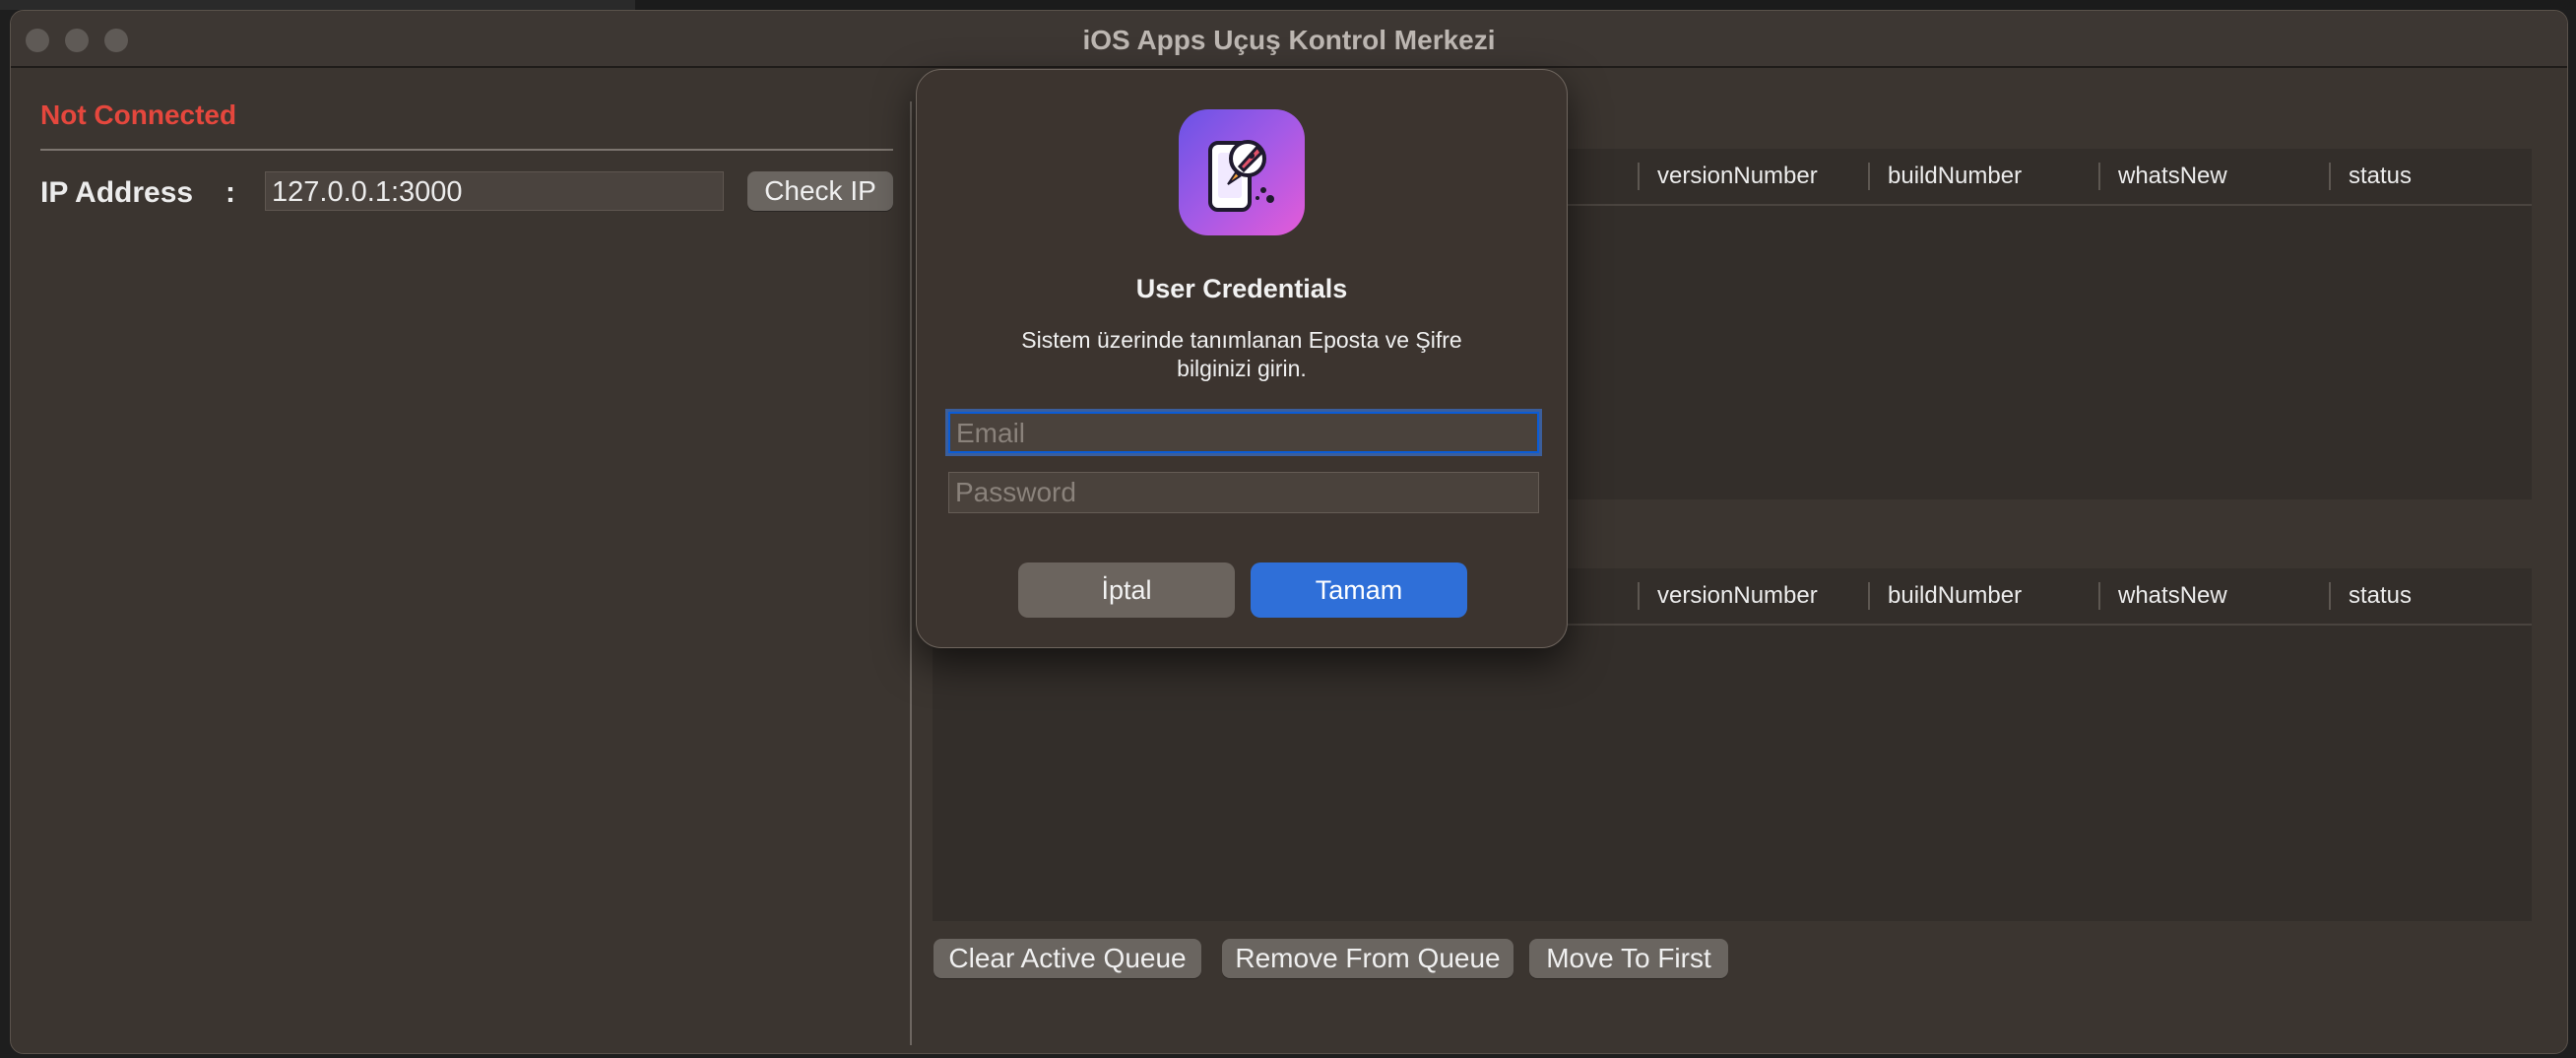  What do you see at coordinates (494, 191) in the screenshot?
I see `ip-address-input: 127.0.0.1:3000` at bounding box center [494, 191].